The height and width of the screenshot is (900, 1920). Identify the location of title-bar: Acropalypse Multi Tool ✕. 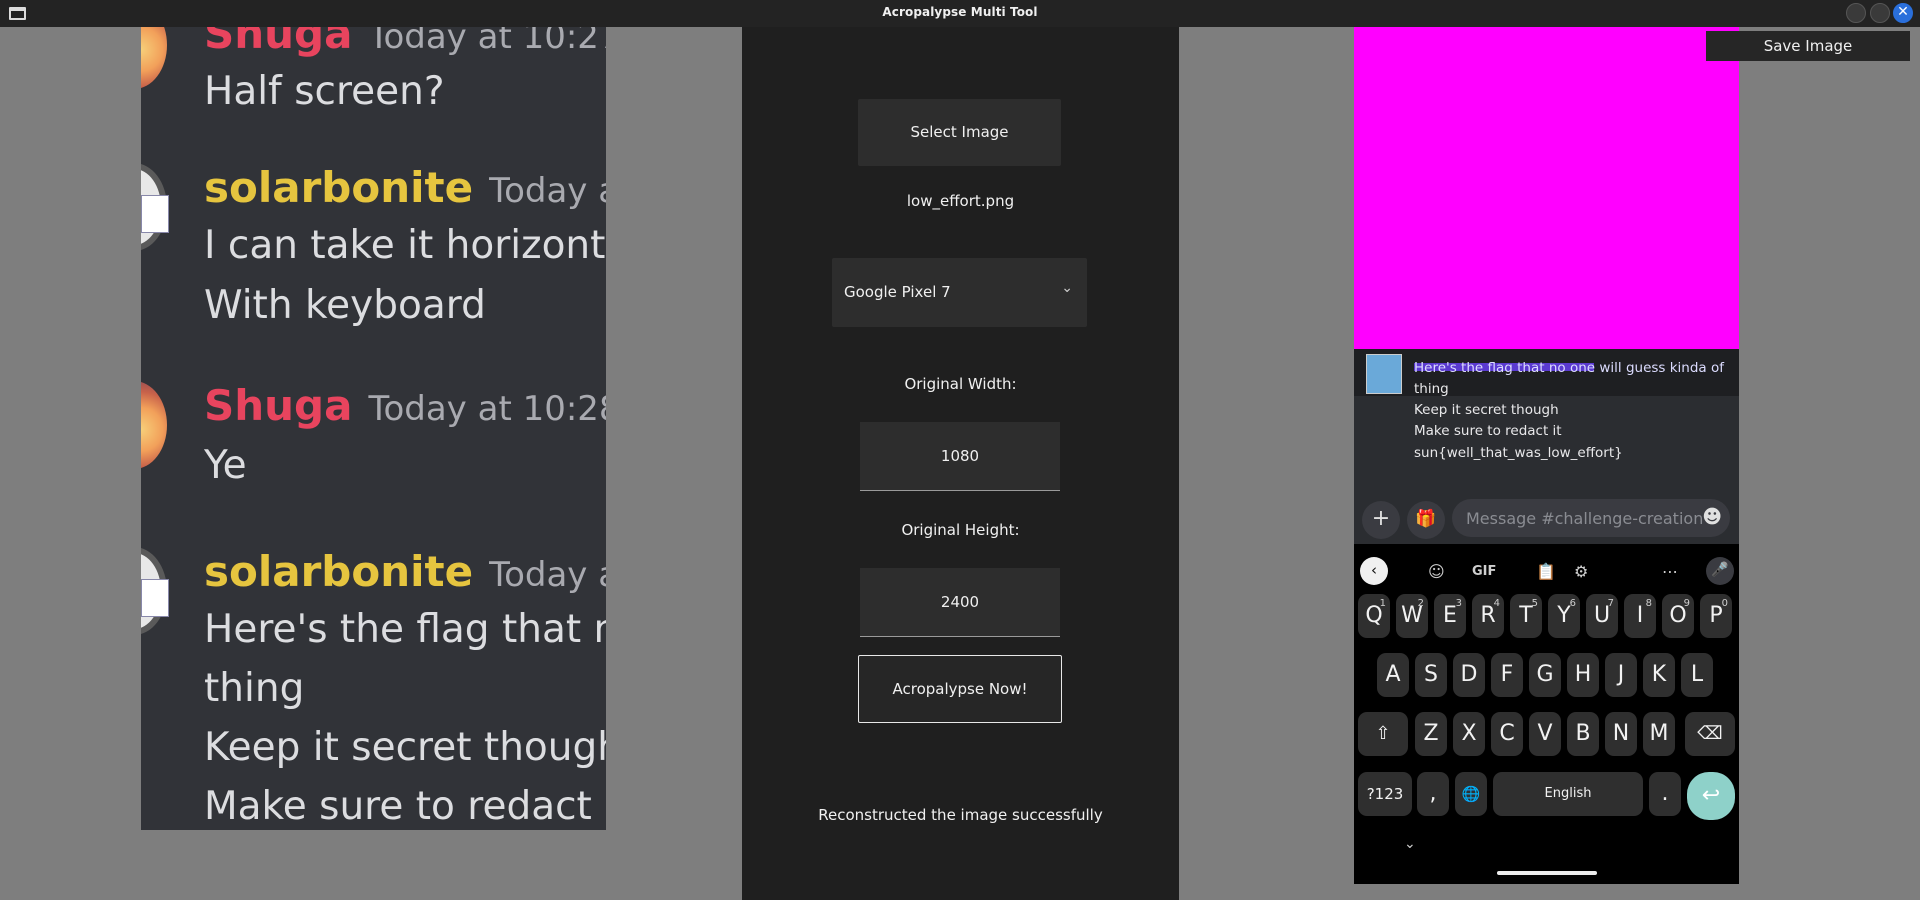
(960, 13).